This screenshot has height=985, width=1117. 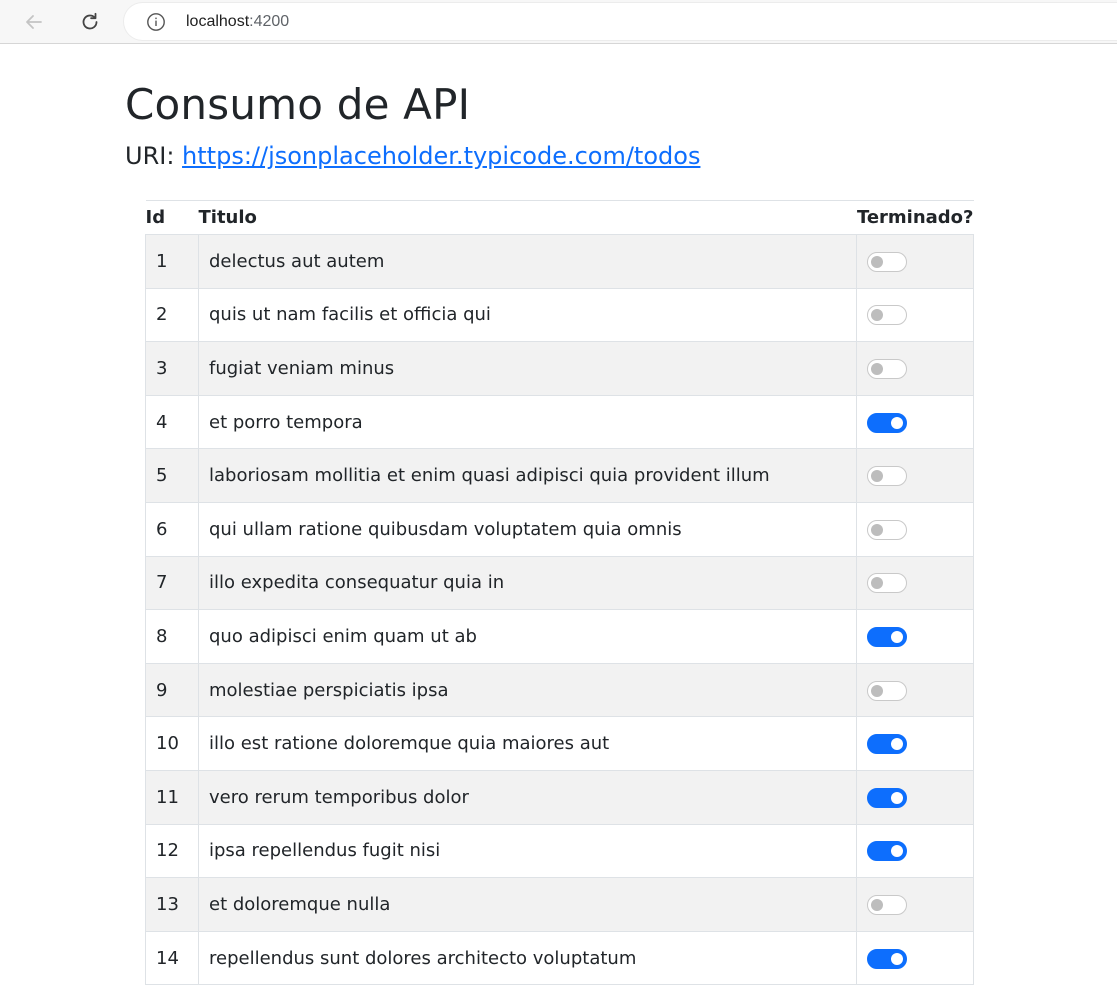 What do you see at coordinates (527, 422) in the screenshot?
I see `cell-title: et porro tempora` at bounding box center [527, 422].